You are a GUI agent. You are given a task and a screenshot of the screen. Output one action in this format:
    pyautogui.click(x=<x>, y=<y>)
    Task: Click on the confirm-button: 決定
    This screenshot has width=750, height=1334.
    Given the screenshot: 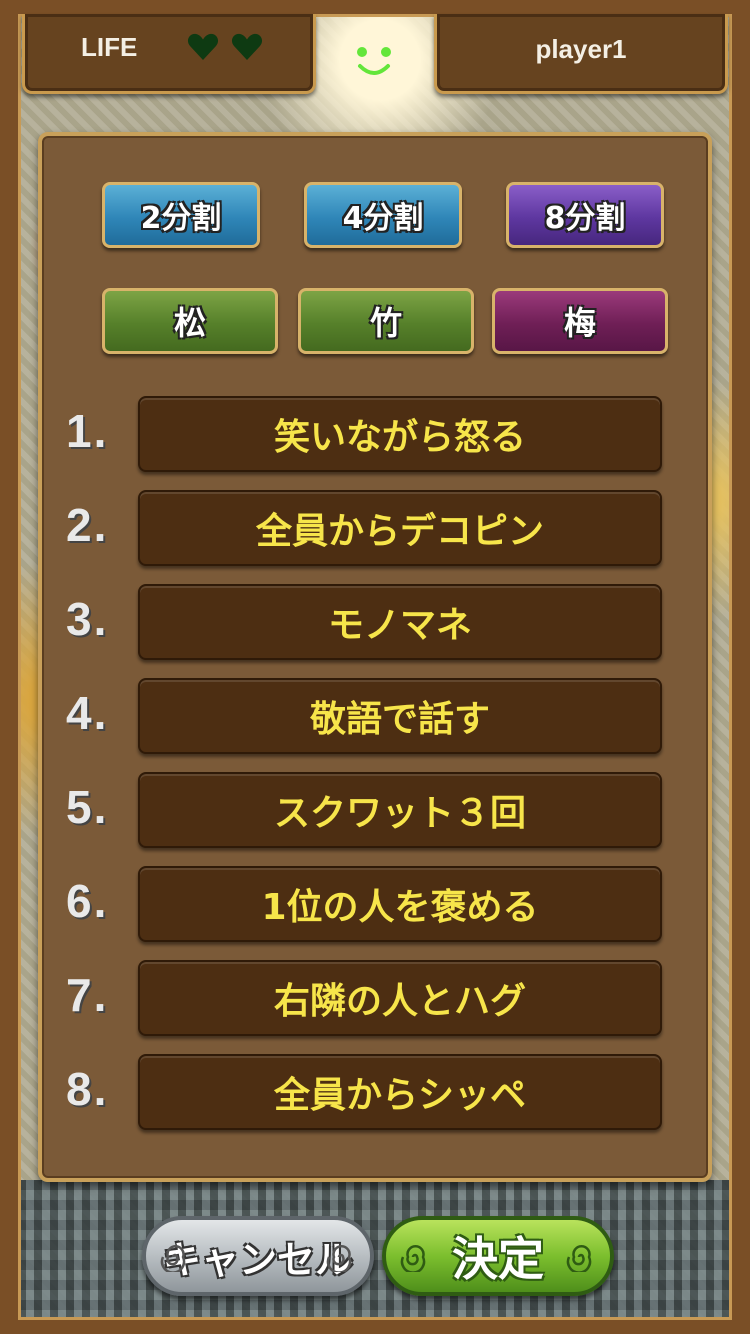 What is the action you would take?
    pyautogui.click(x=498, y=1256)
    